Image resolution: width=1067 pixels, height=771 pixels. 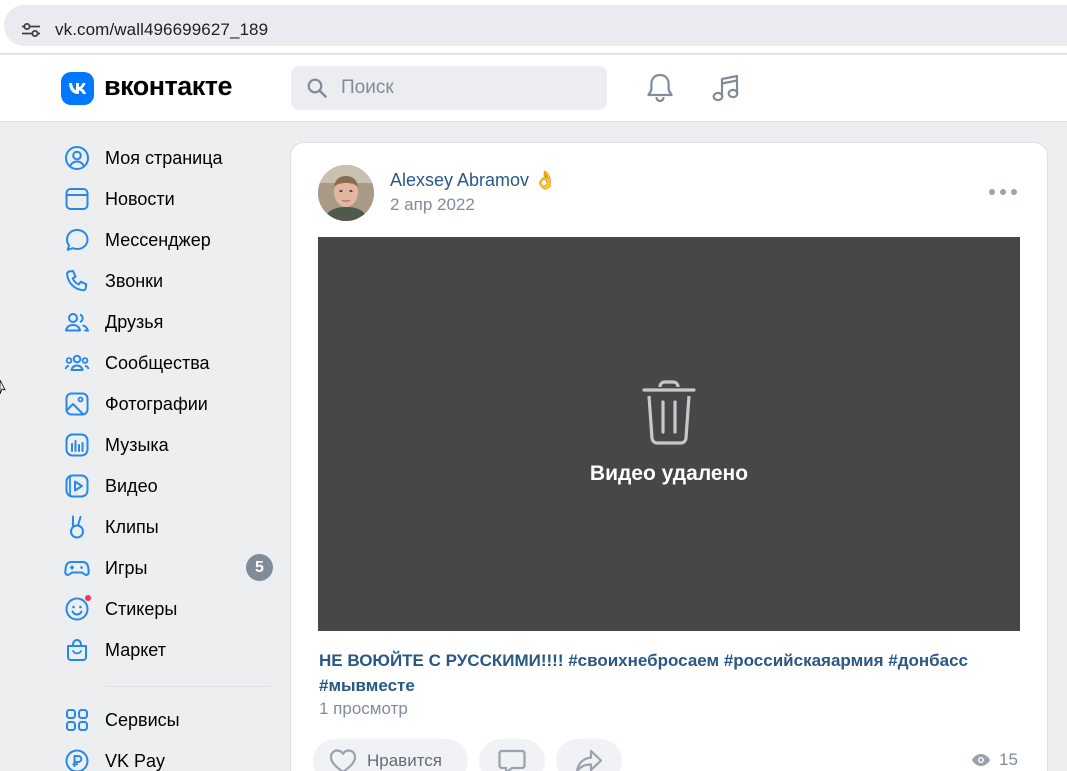 What do you see at coordinates (77, 88) in the screenshot?
I see `vk-logo-icon` at bounding box center [77, 88].